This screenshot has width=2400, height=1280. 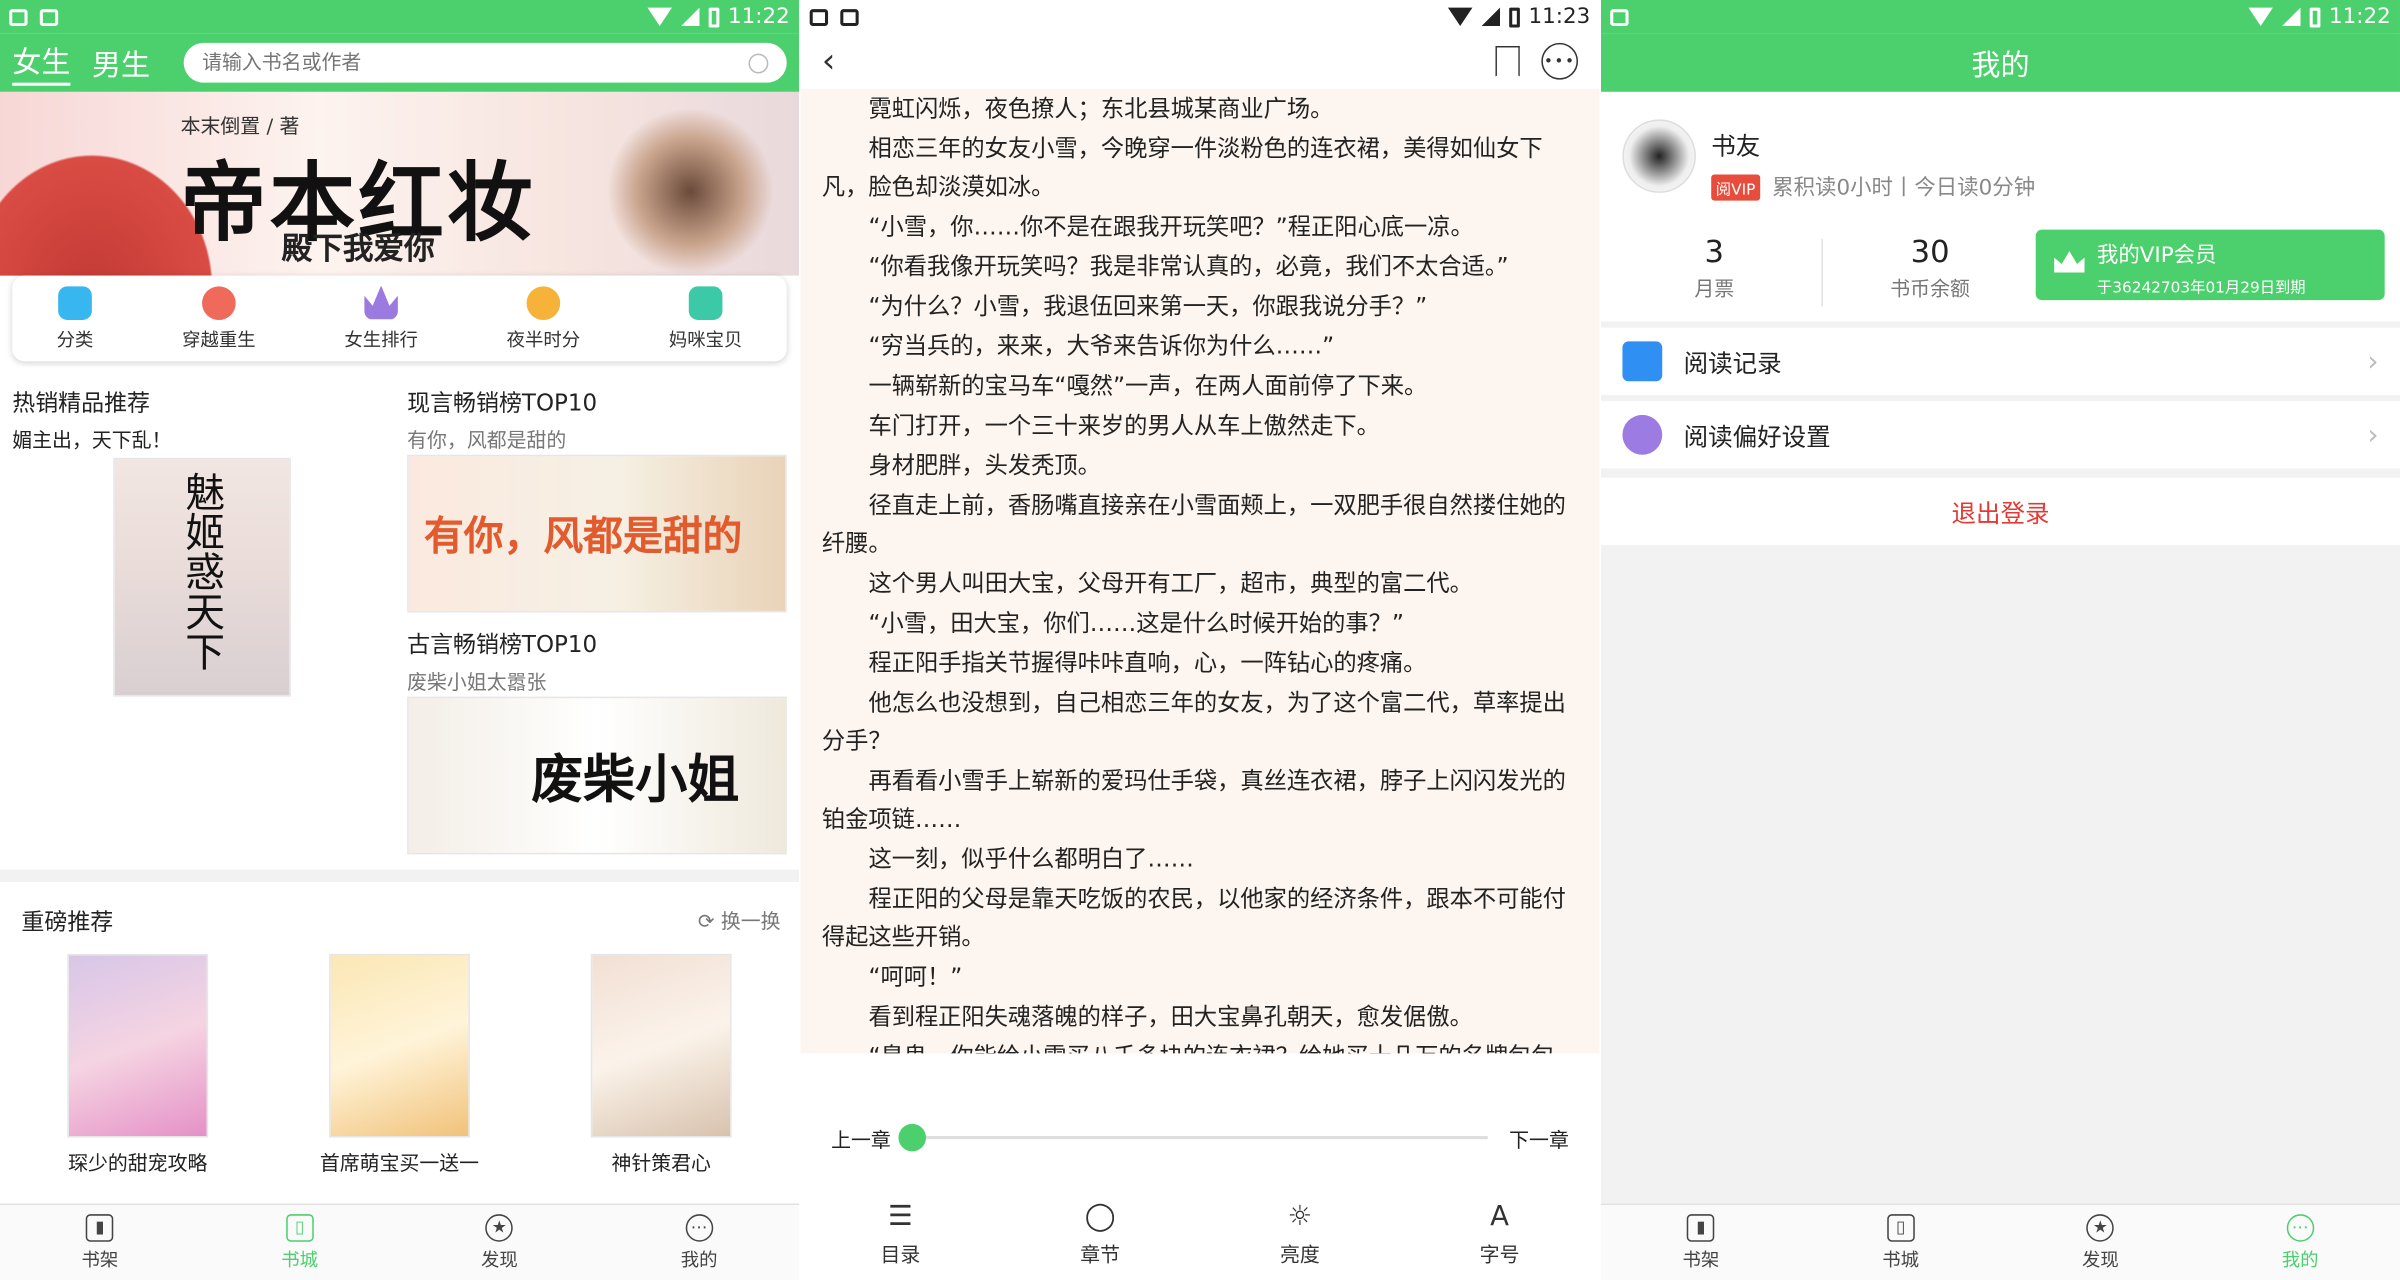 What do you see at coordinates (487, 442) in the screenshot?
I see `modern-top10-desc: 有你，风都是甜的` at bounding box center [487, 442].